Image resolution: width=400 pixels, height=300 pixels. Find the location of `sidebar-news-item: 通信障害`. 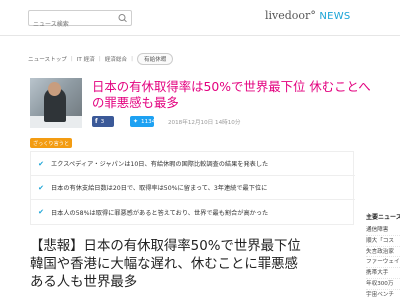

sidebar-news-item: 通信障害 is located at coordinates (383, 230).